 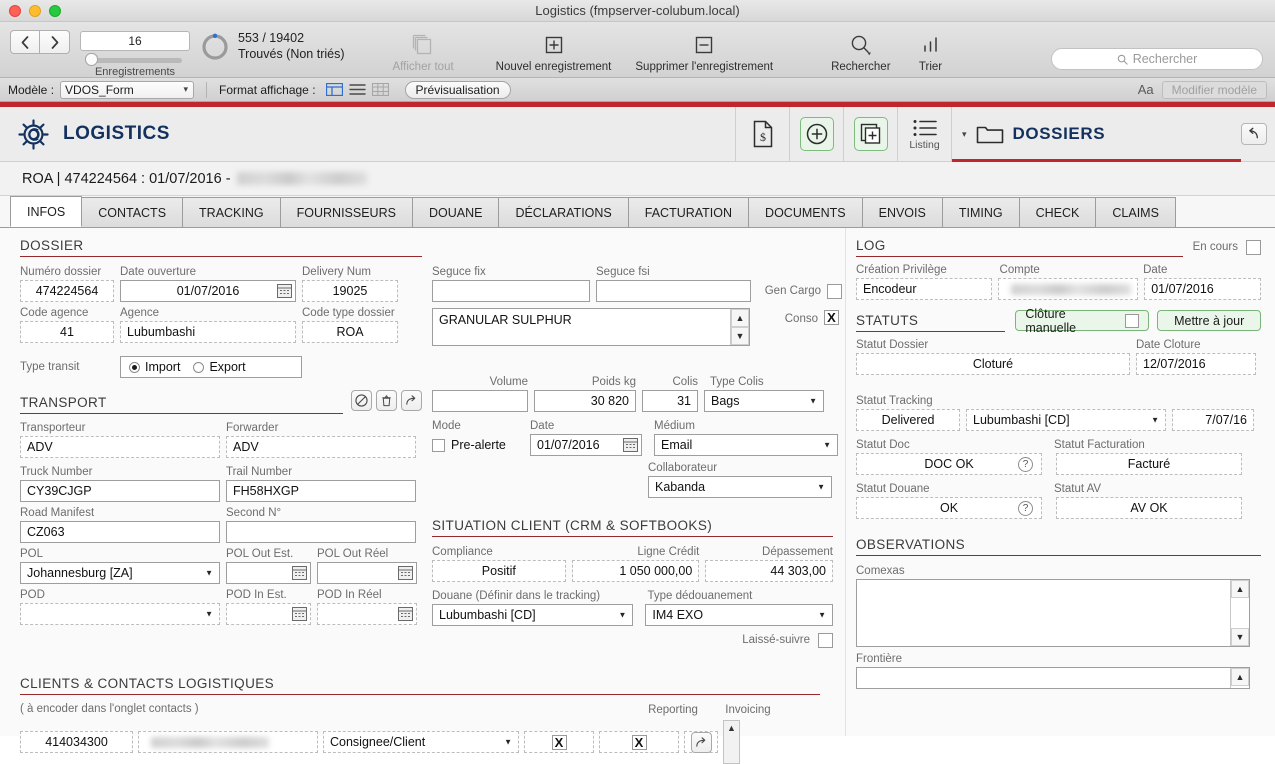 What do you see at coordinates (55, 11) in the screenshot?
I see `maximize-window-button` at bounding box center [55, 11].